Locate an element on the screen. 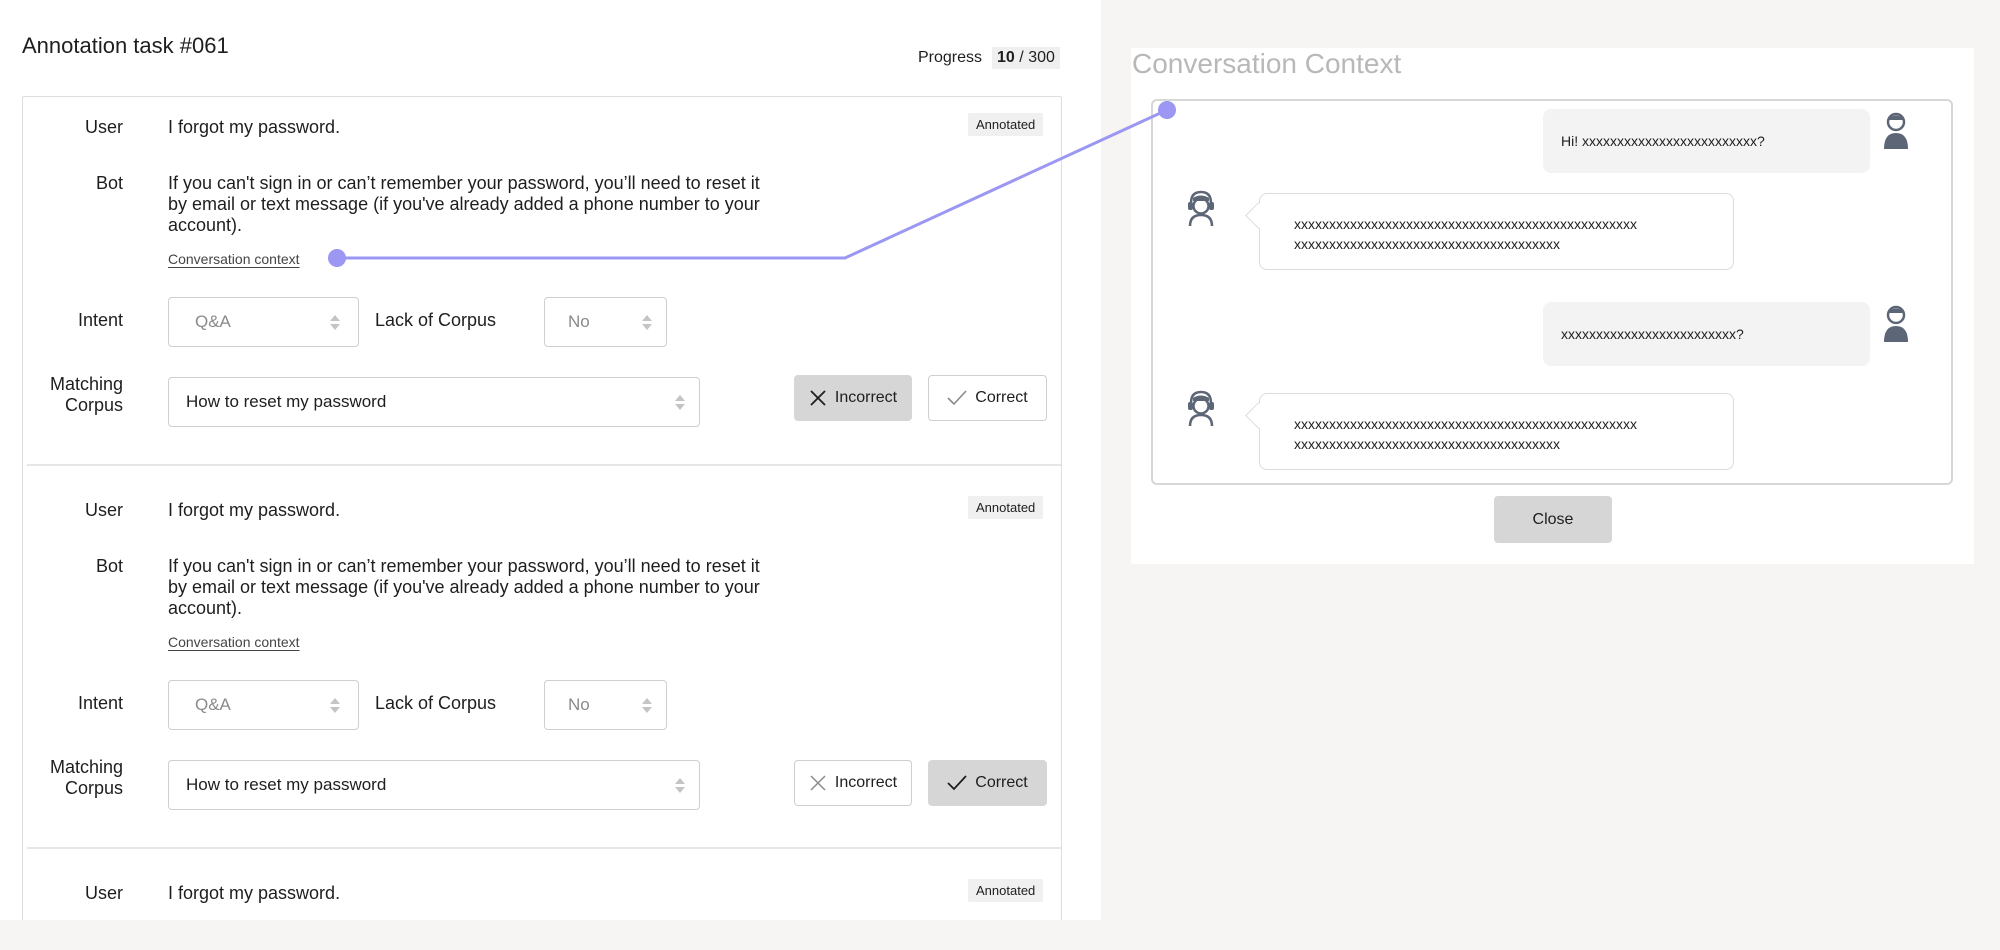  progress-current: 10 is located at coordinates (1006, 57).